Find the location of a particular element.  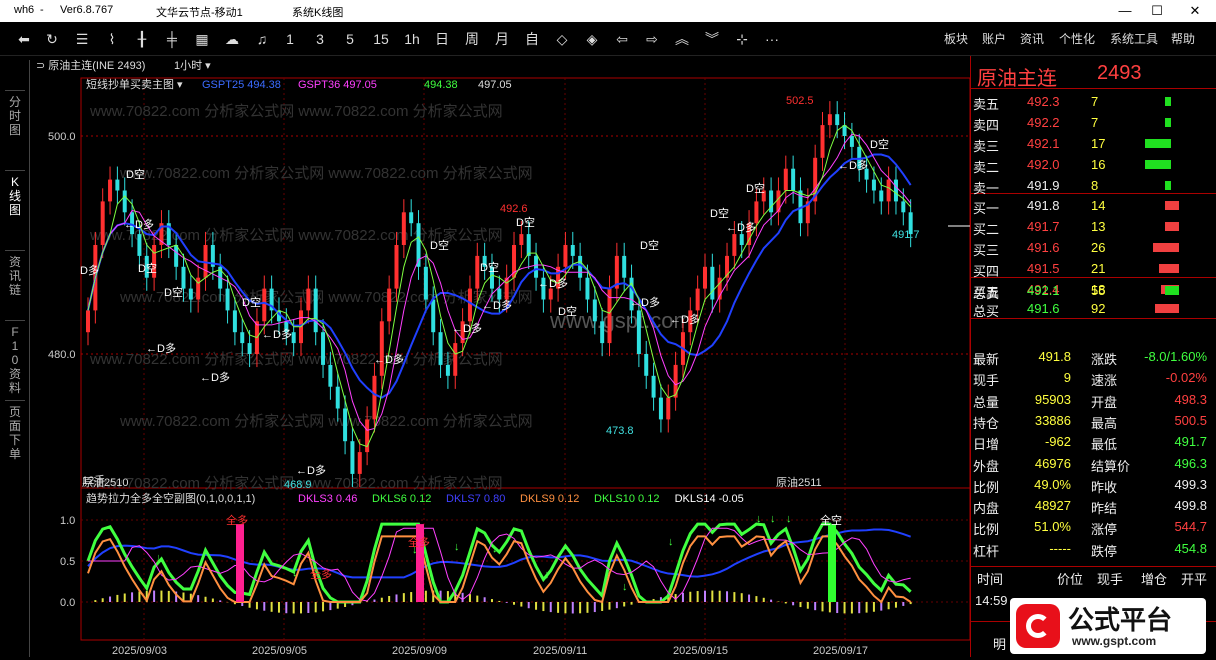

date-label: 2025/09/15 is located at coordinates (700, 651).